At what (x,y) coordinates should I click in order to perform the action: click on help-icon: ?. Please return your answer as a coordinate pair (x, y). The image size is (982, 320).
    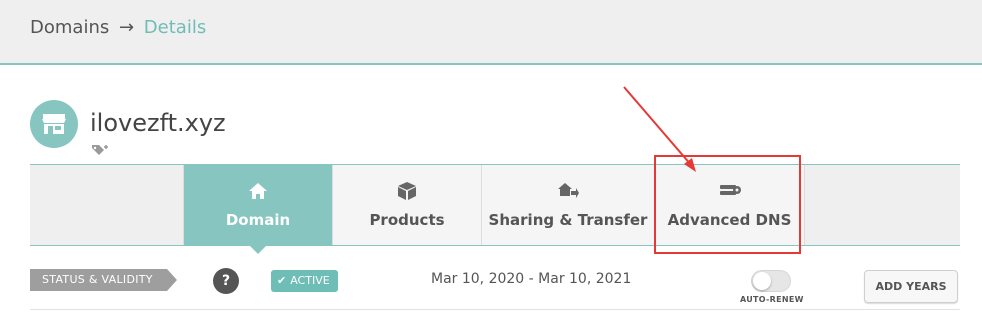
    Looking at the image, I should click on (226, 281).